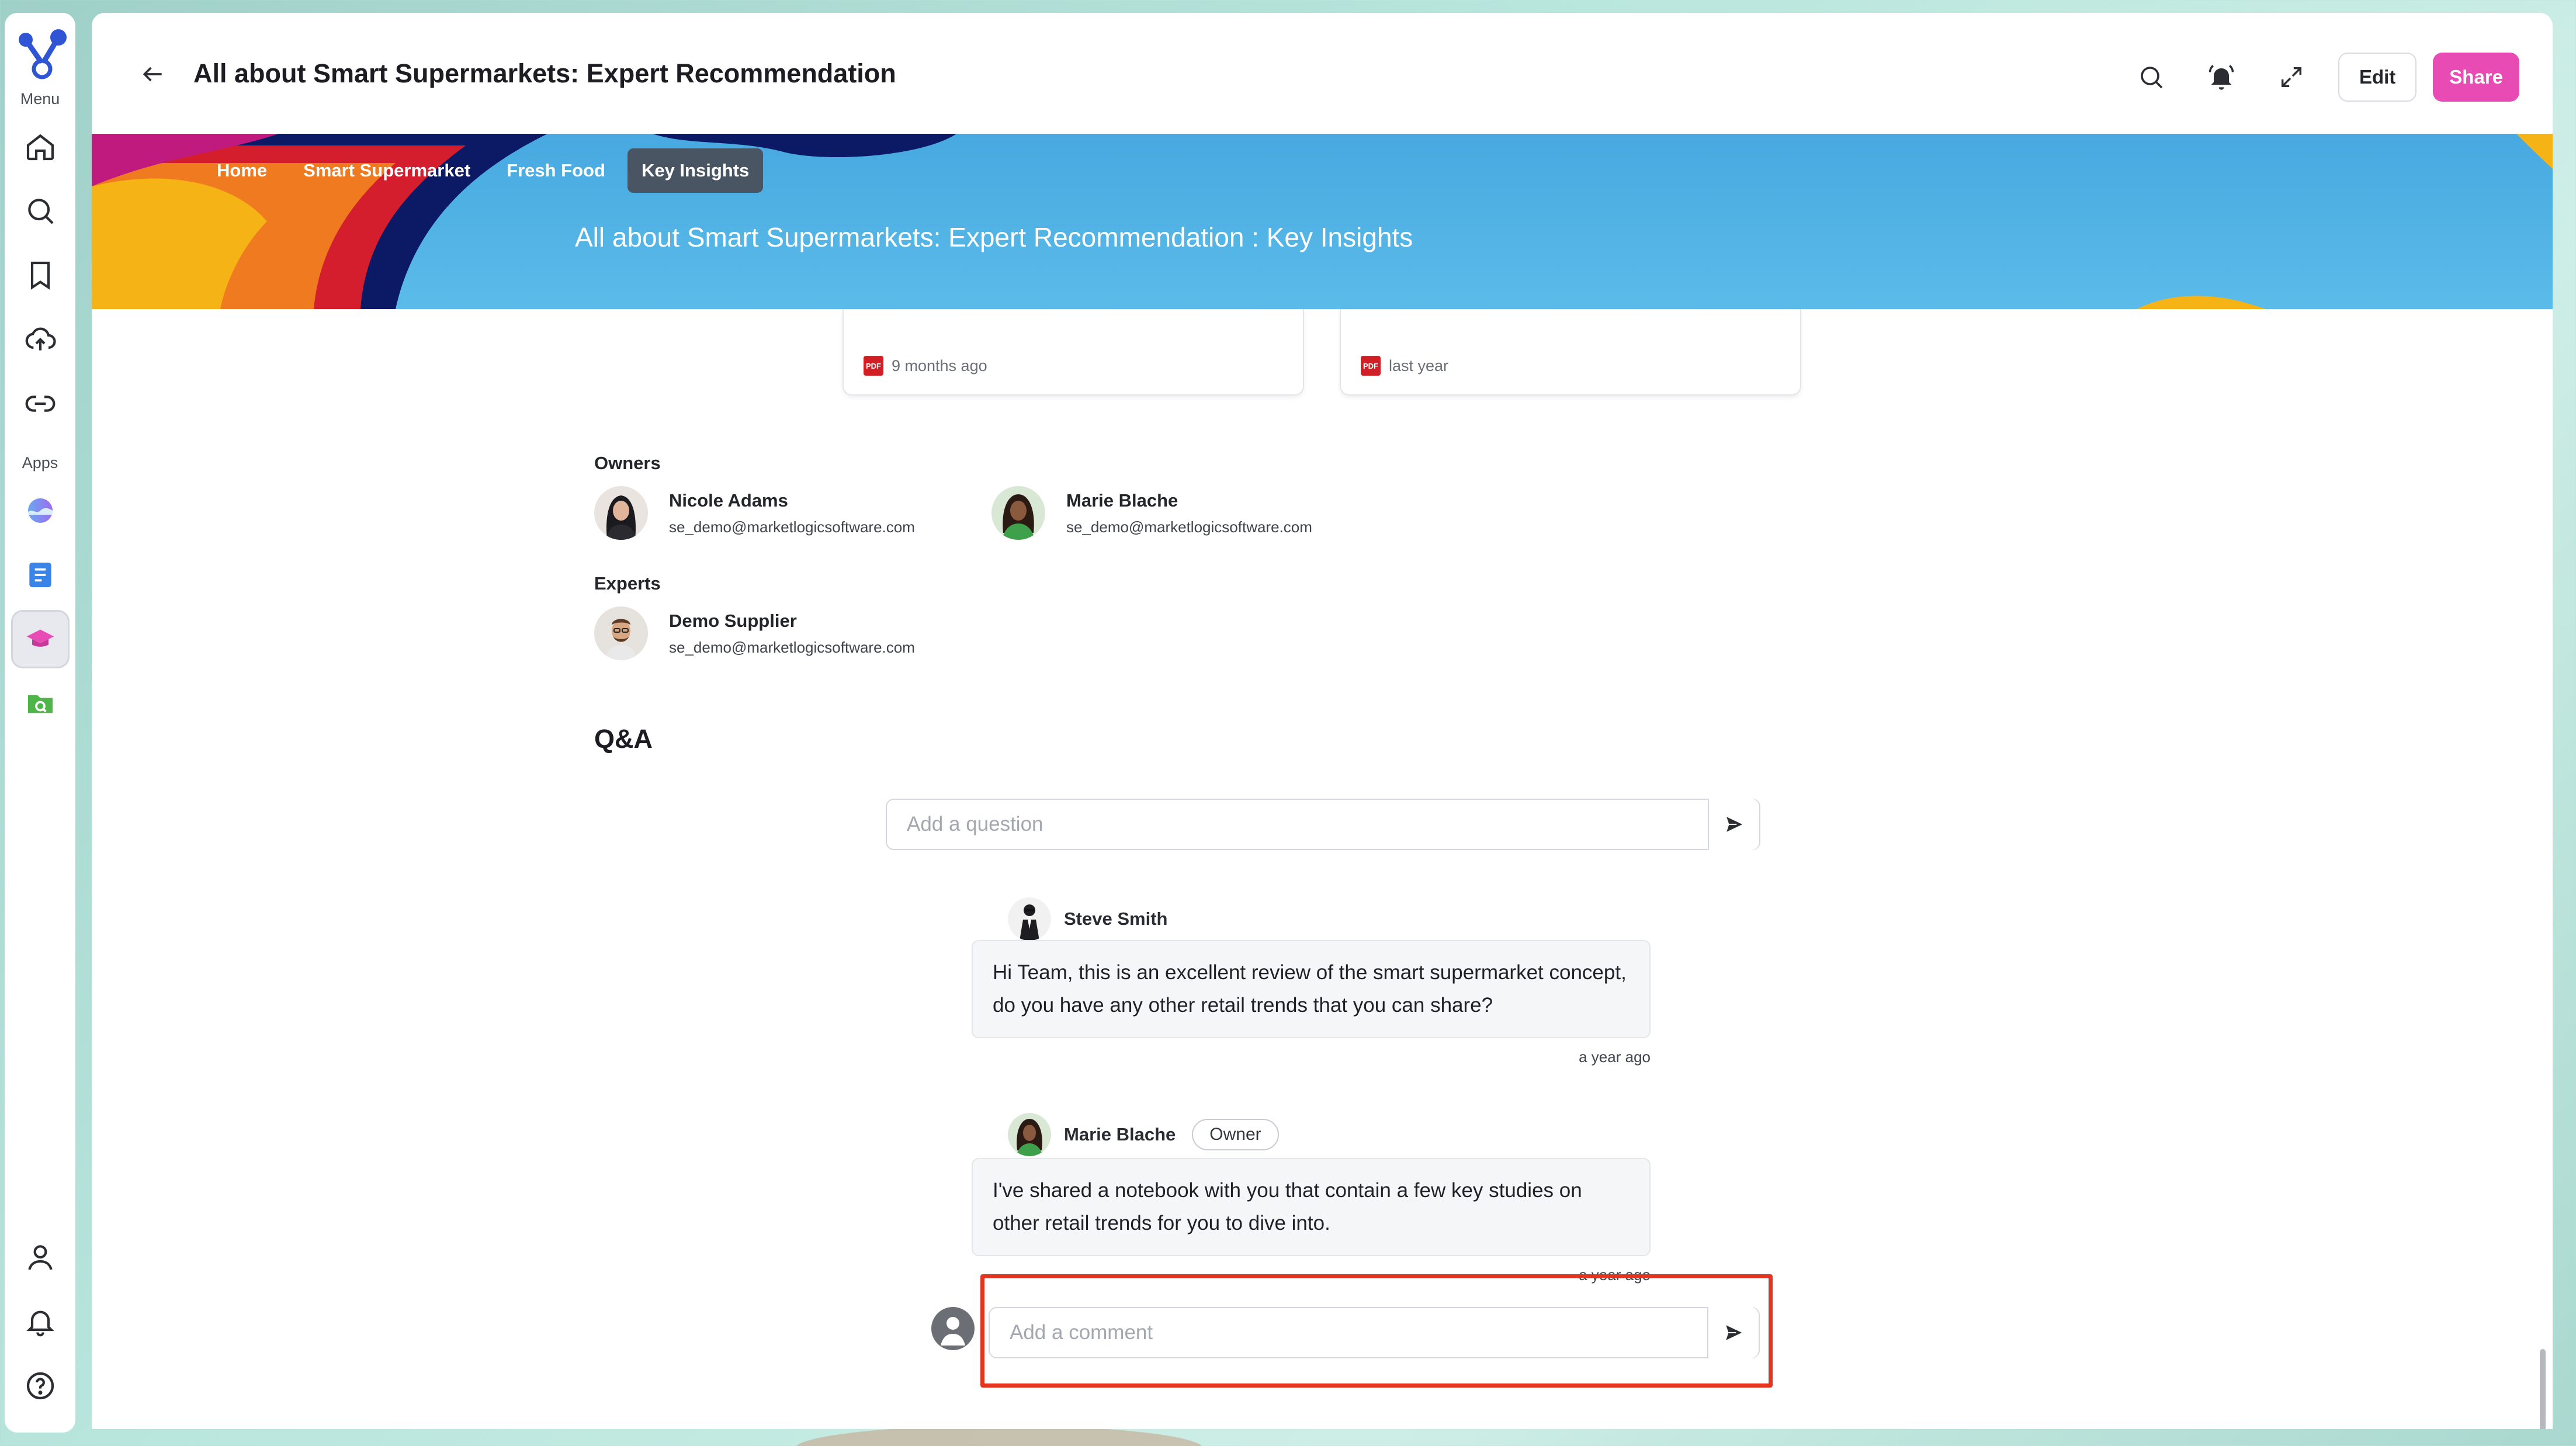  I want to click on bookmark-icon, so click(40, 275).